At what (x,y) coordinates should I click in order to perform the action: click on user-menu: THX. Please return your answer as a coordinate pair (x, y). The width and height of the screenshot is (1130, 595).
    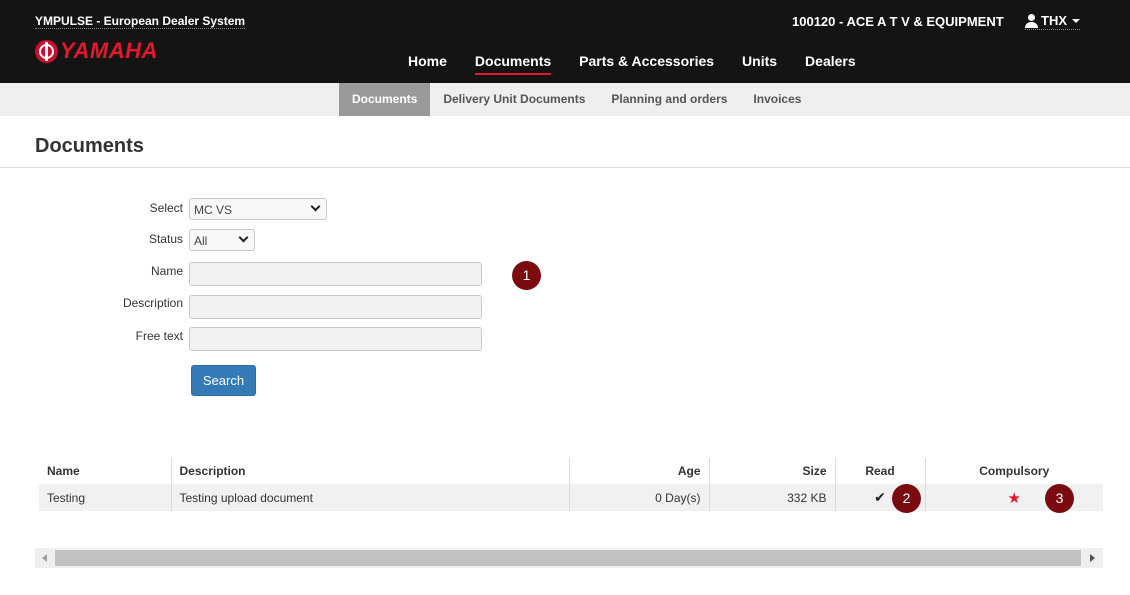
    Looking at the image, I should click on (1052, 21).